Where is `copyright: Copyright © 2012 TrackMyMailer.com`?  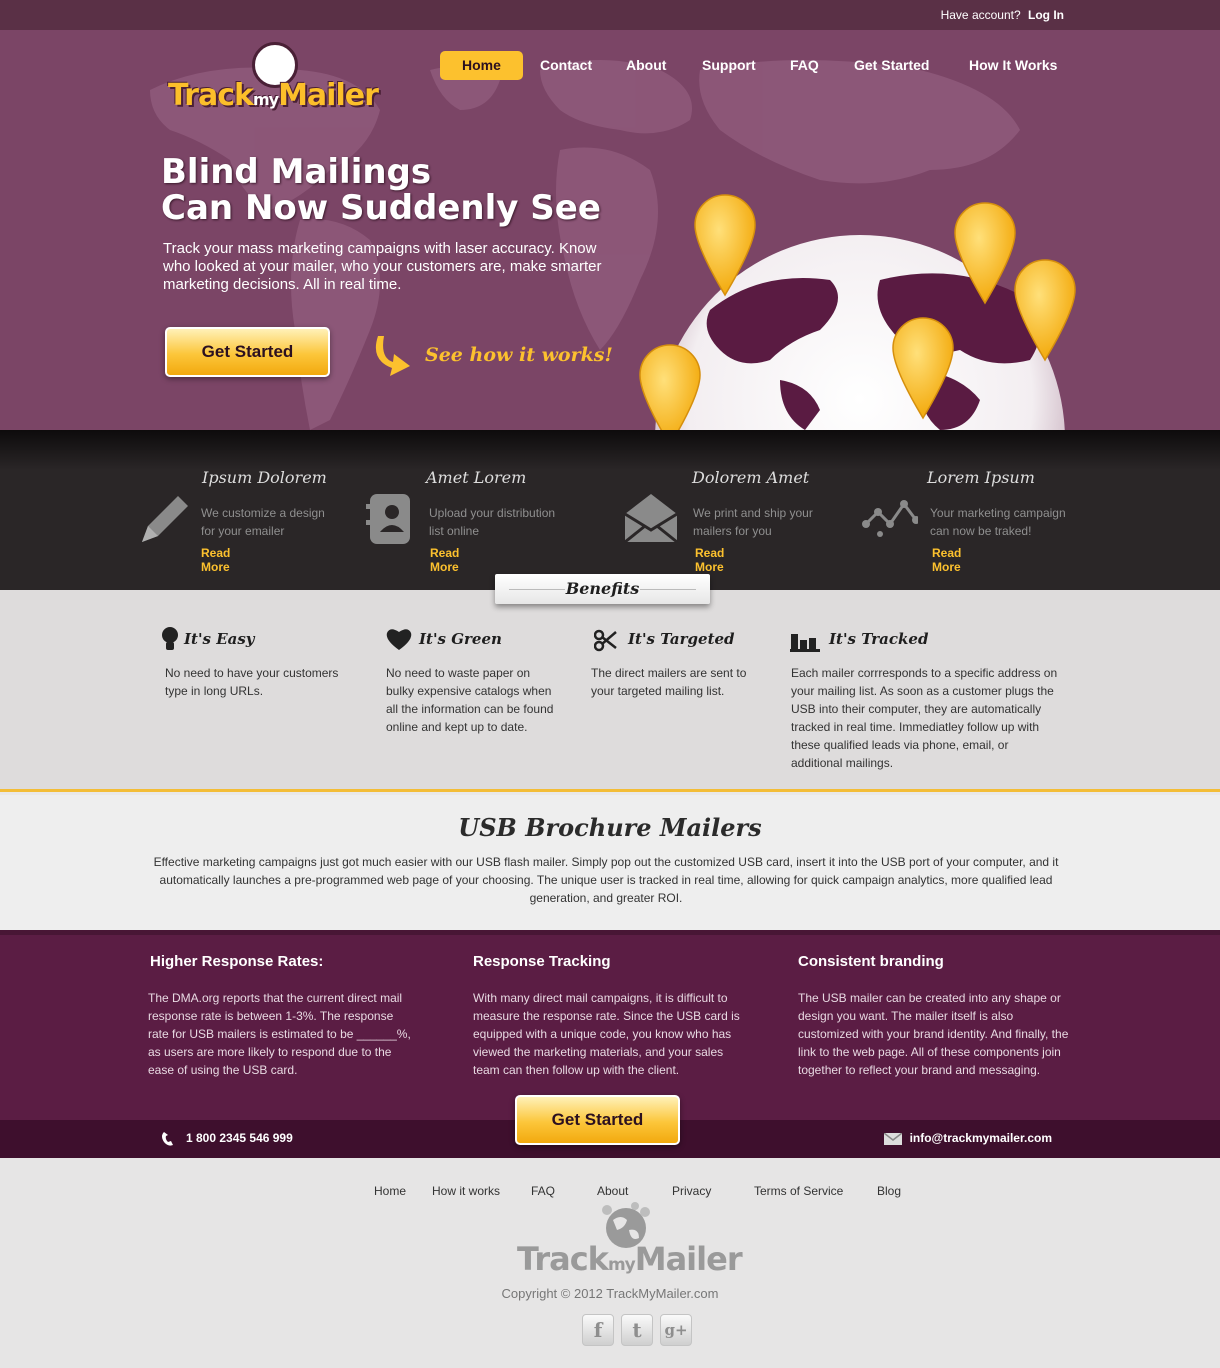 copyright: Copyright © 2012 TrackMyMailer.com is located at coordinates (610, 1293).